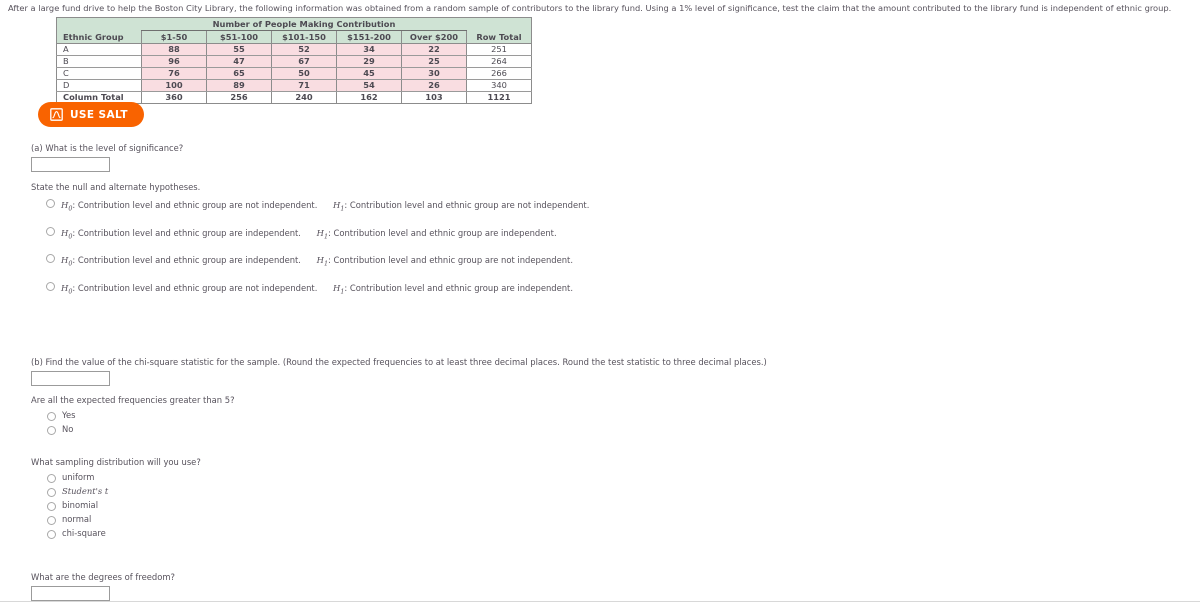 The height and width of the screenshot is (602, 1200). I want to click on use-salt-button: USE SALT, so click(91, 114).